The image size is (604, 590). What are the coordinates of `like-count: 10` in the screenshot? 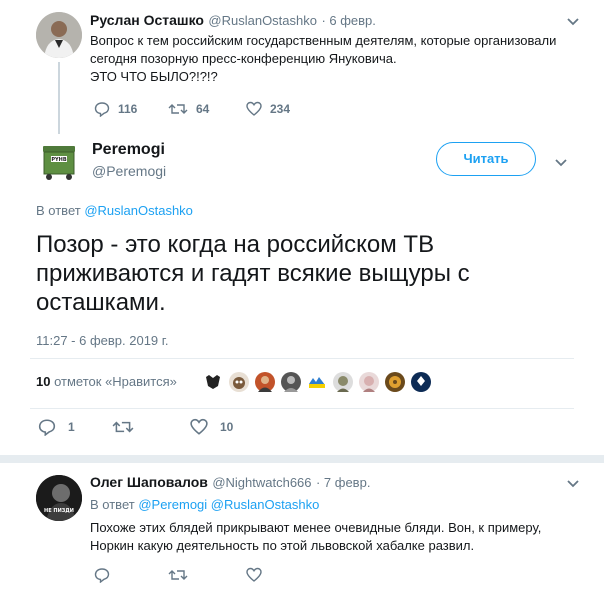 It's located at (227, 427).